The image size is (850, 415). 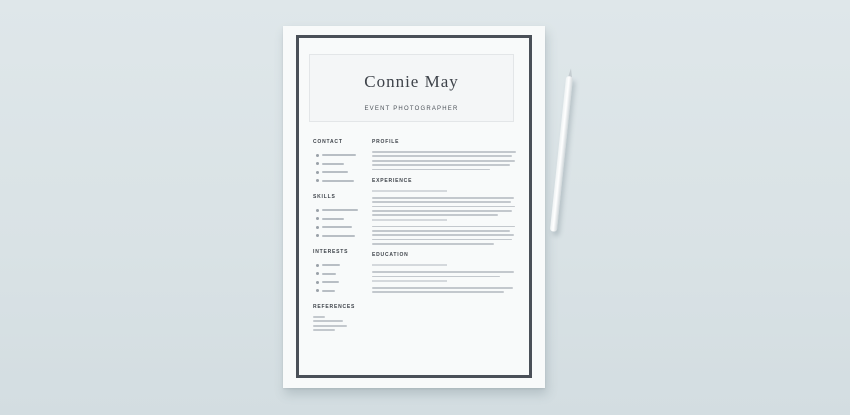 I want to click on section-heading-skills: SKILLS, so click(x=324, y=197).